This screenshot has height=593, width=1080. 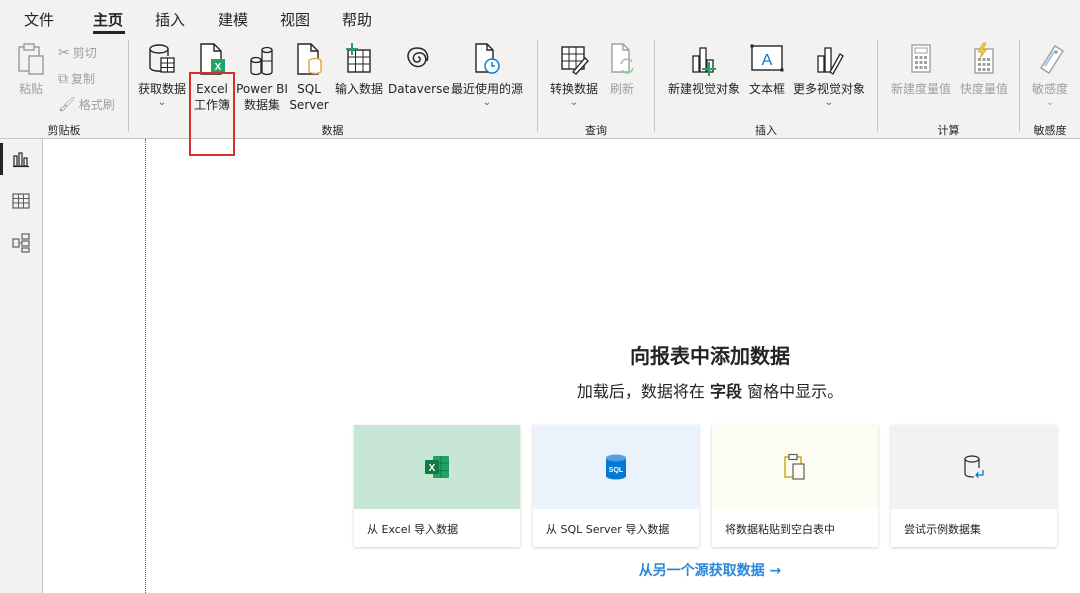 What do you see at coordinates (359, 69) in the screenshot?
I see `enter-data-button: 输入数据` at bounding box center [359, 69].